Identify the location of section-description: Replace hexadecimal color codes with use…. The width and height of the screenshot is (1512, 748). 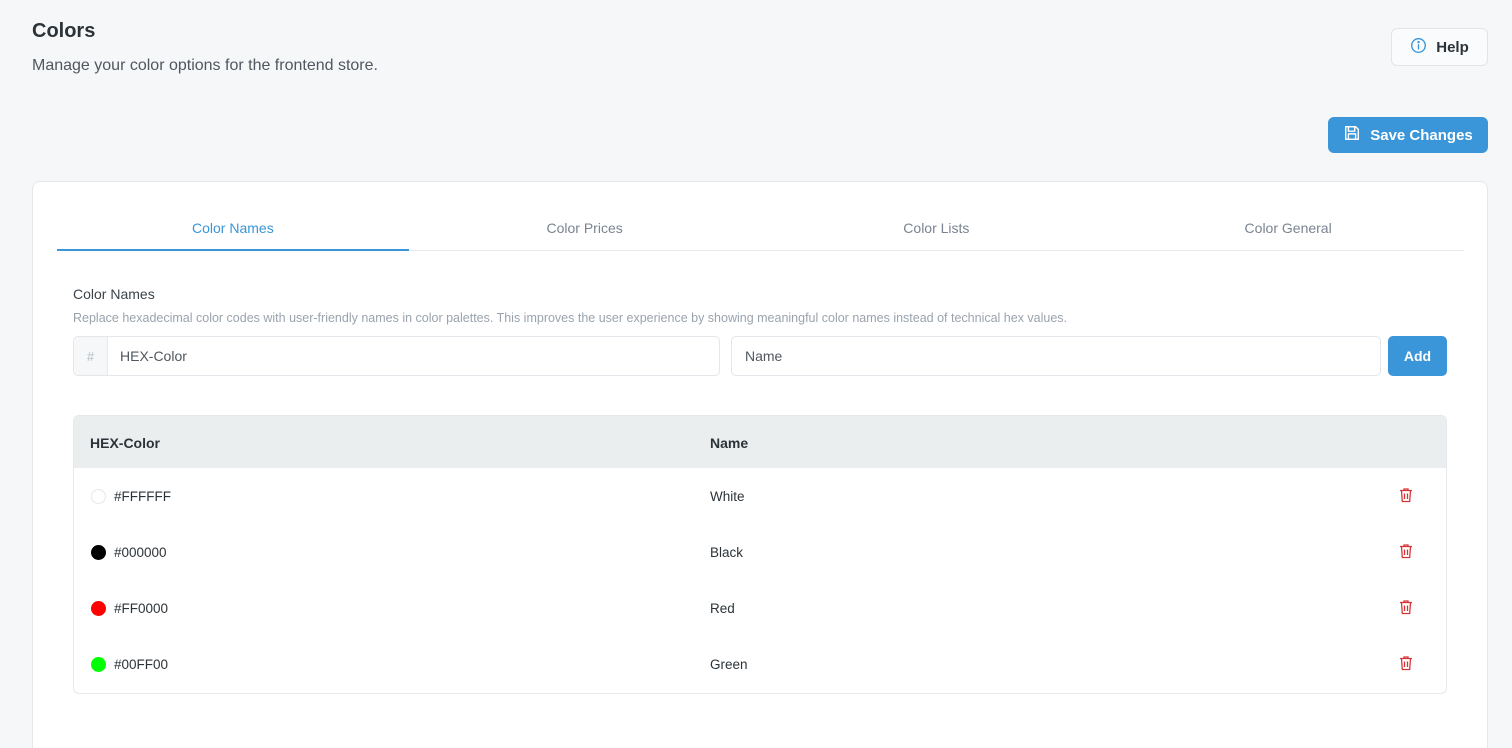
(570, 318).